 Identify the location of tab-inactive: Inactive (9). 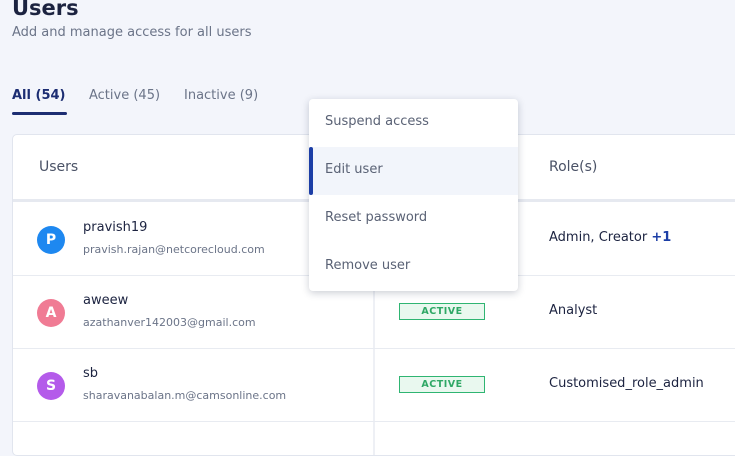
(221, 95).